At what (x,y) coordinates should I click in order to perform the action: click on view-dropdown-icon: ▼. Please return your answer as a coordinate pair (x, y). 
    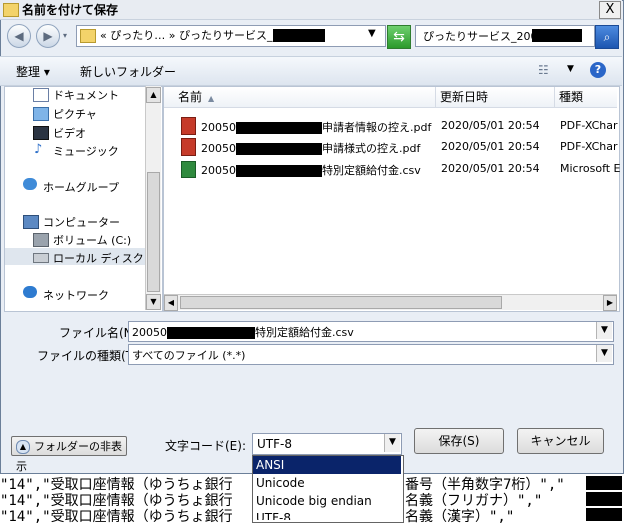
    Looking at the image, I should click on (570, 69).